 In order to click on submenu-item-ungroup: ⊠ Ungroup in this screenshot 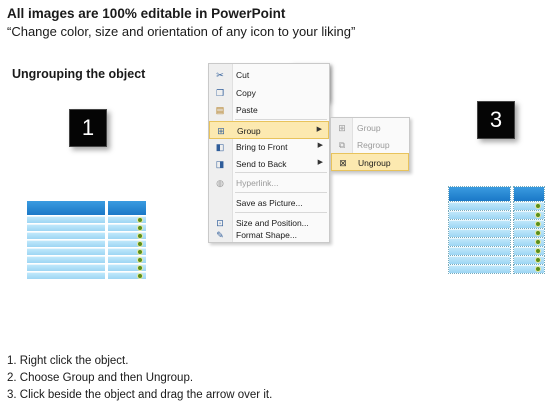, I will do `click(370, 162)`.